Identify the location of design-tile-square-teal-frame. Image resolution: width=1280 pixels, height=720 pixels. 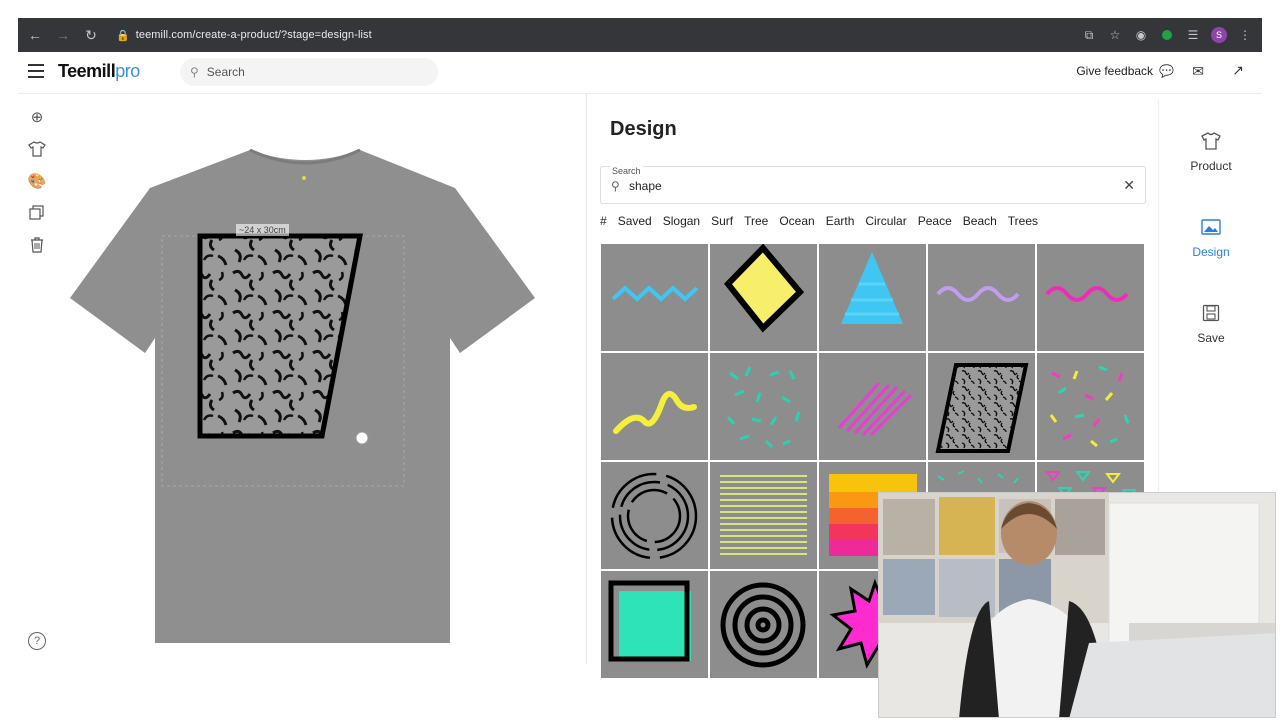
(654, 624).